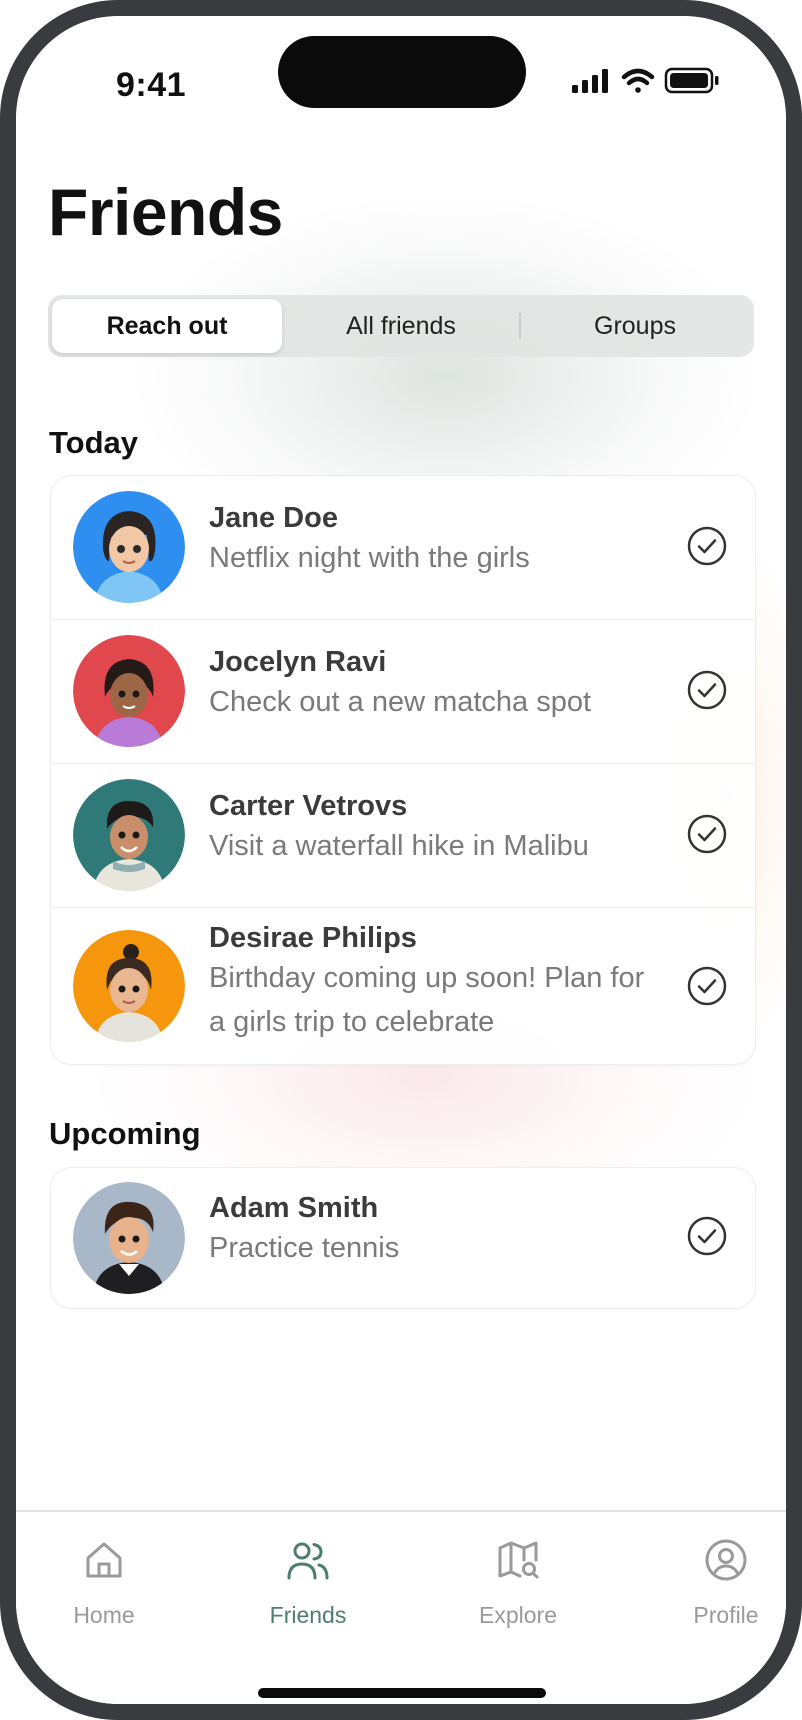 The height and width of the screenshot is (1720, 802). What do you see at coordinates (590, 81) in the screenshot?
I see `signal-icon` at bounding box center [590, 81].